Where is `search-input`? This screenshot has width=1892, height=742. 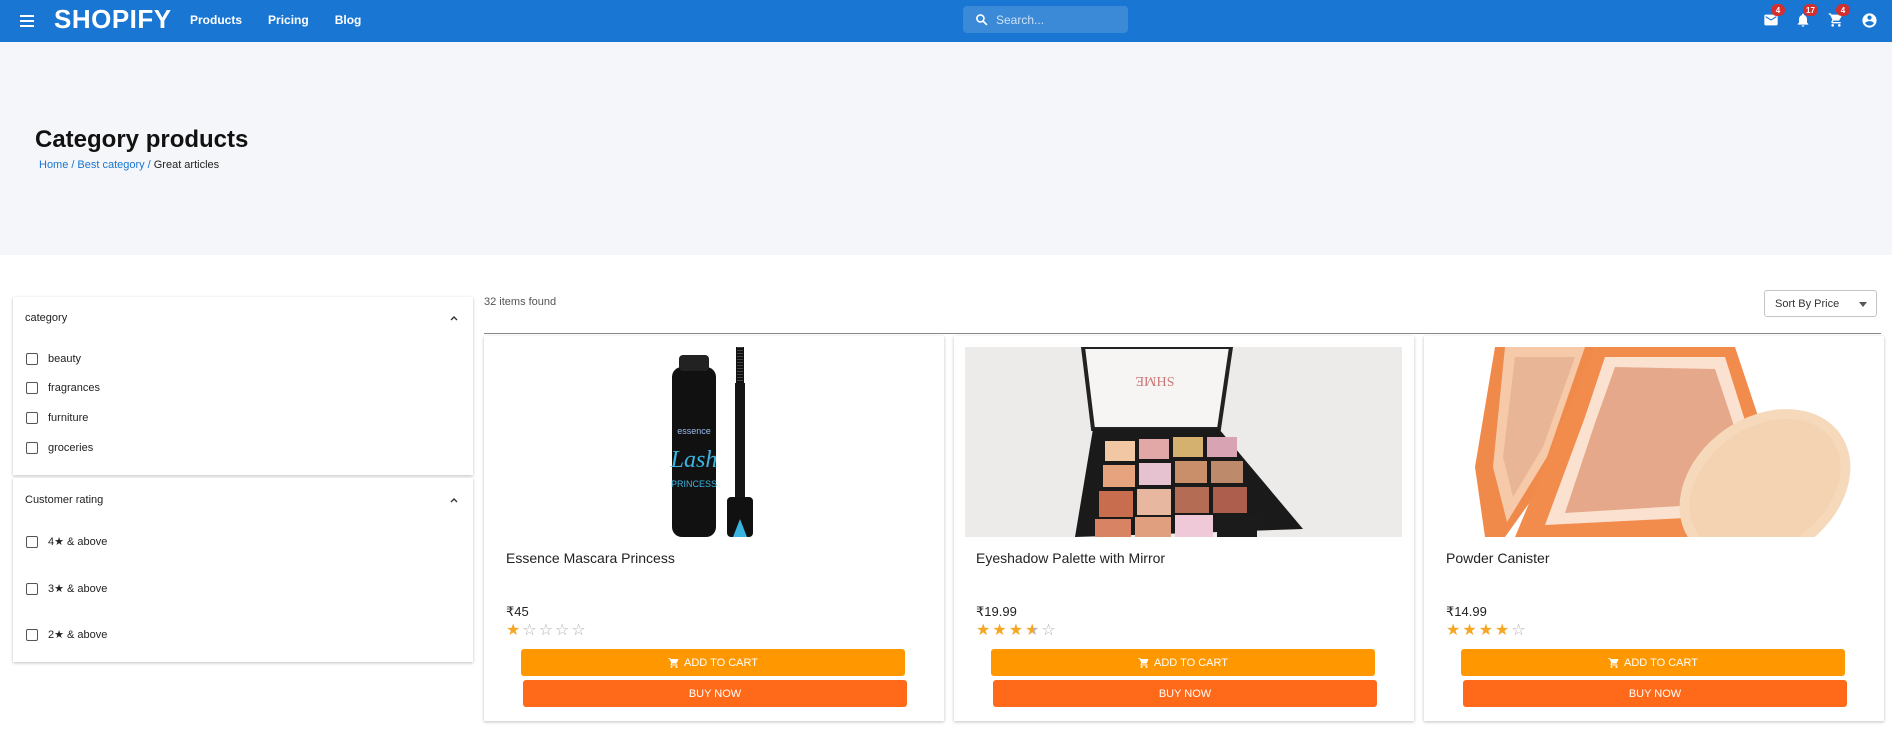
search-input is located at coordinates (1056, 19).